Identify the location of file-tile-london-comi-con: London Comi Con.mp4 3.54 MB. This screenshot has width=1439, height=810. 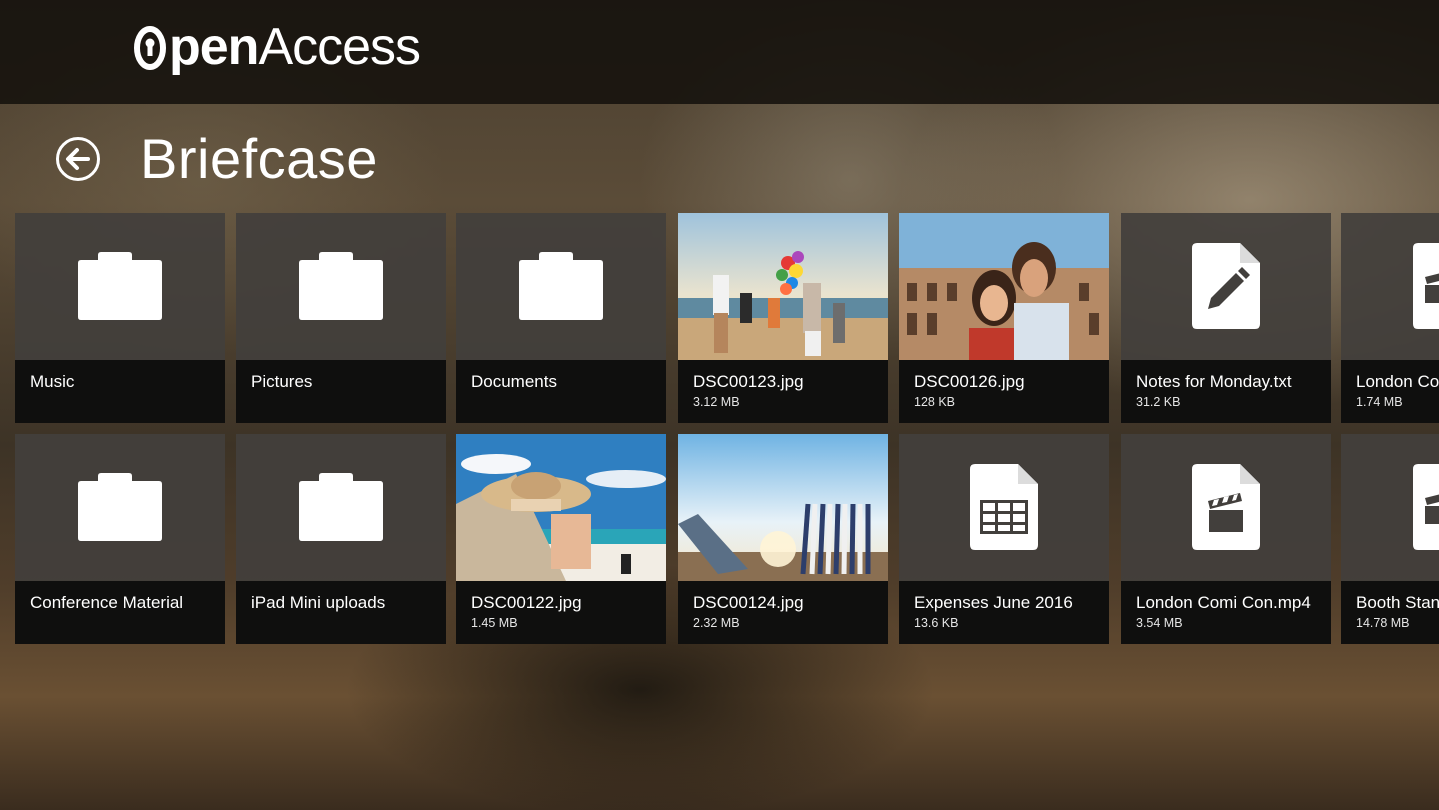
(1226, 539).